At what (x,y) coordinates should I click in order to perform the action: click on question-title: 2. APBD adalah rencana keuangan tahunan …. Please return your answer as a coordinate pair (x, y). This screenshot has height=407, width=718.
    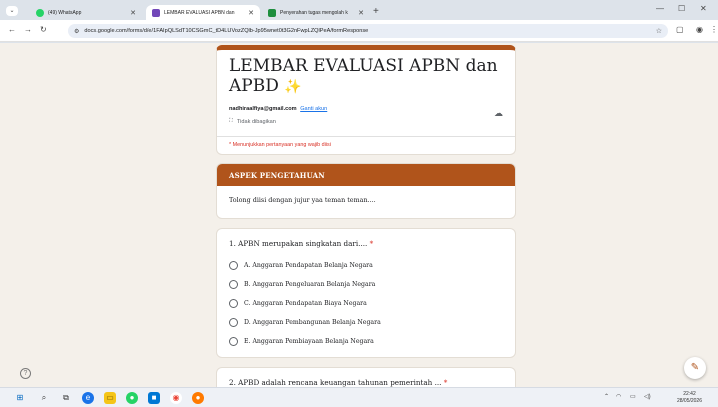
    Looking at the image, I should click on (338, 382).